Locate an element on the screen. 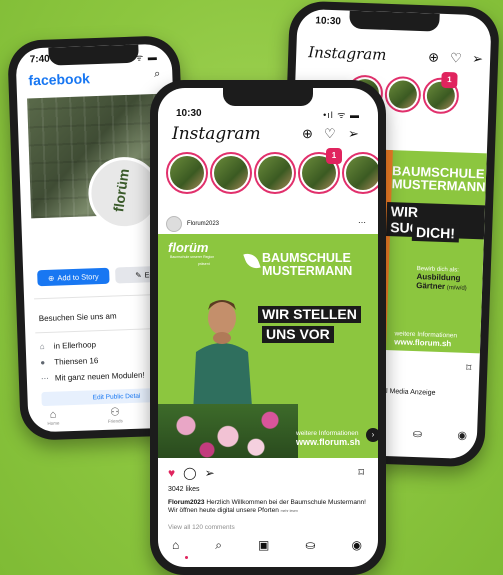 The height and width of the screenshot is (575, 503). brand-logo: florüm is located at coordinates (188, 247).